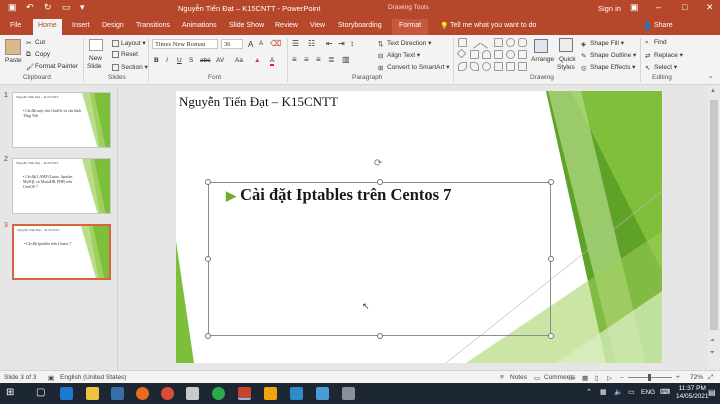  What do you see at coordinates (82, 7) in the screenshot?
I see `customize-qat-icon: ▾` at bounding box center [82, 7].